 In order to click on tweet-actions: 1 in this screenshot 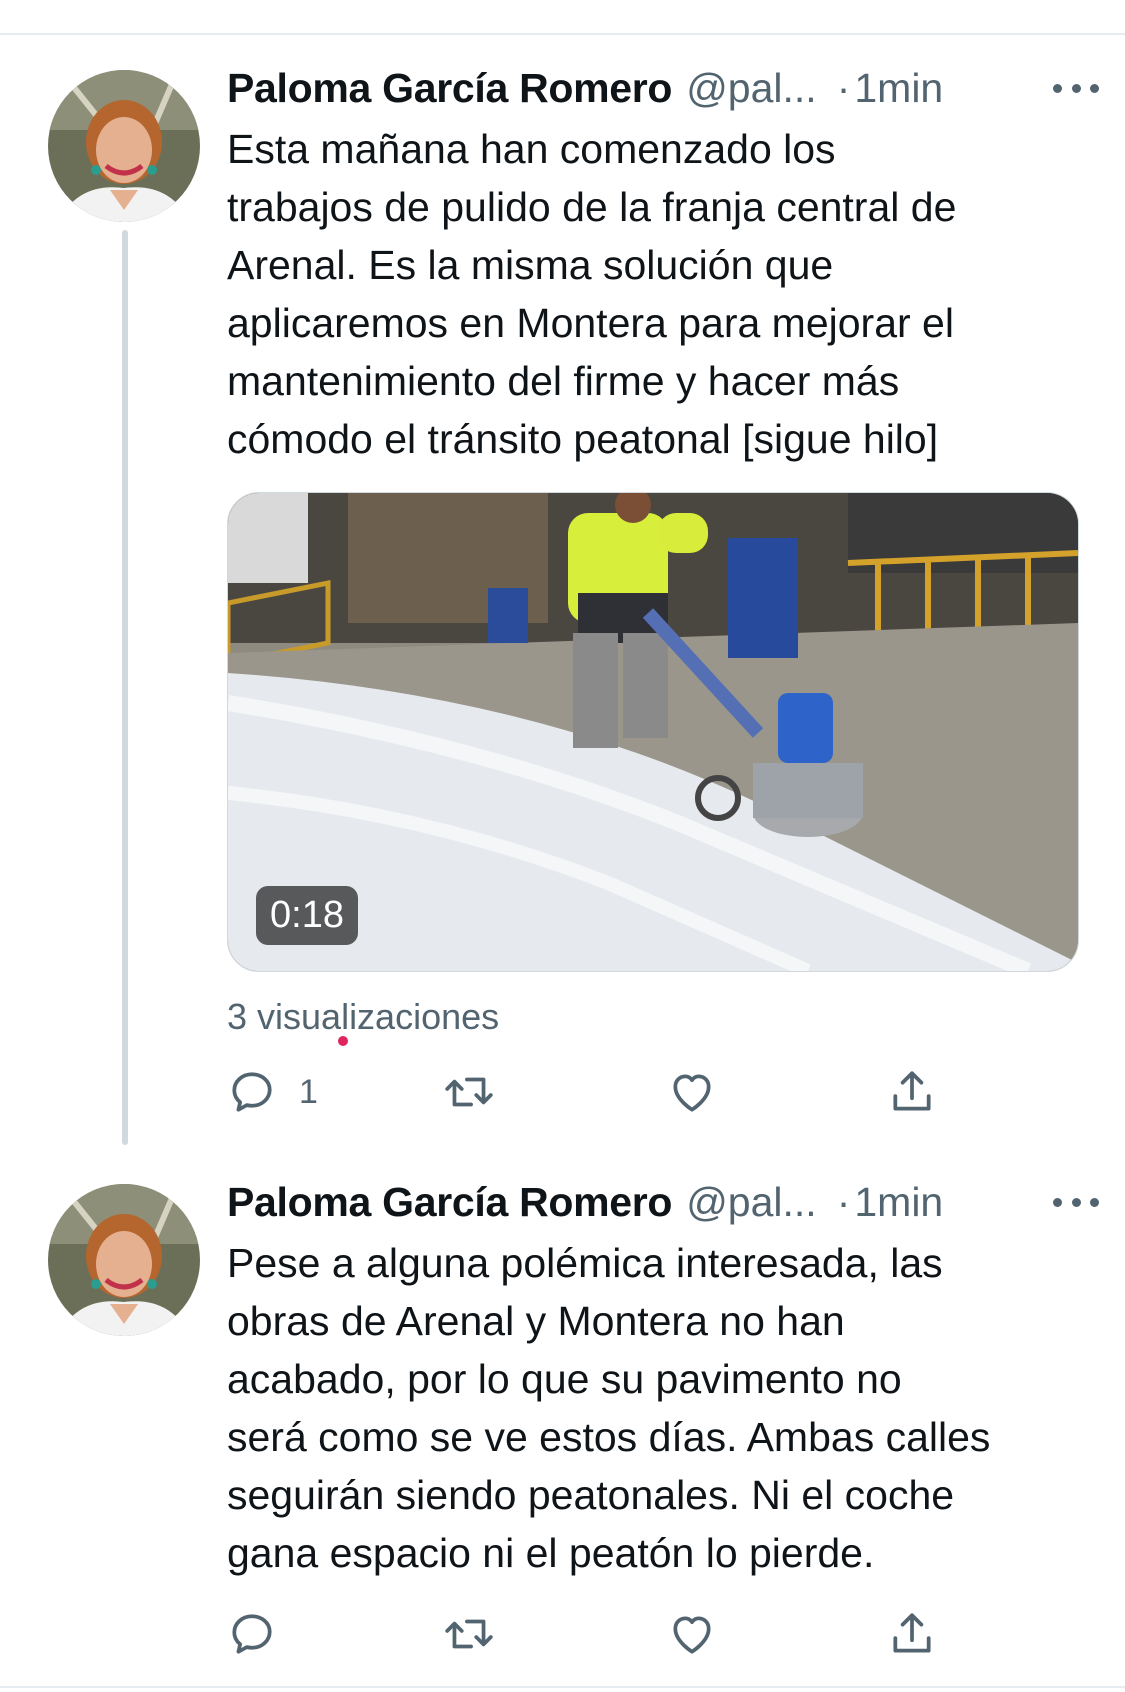, I will do `click(597, 1092)`.